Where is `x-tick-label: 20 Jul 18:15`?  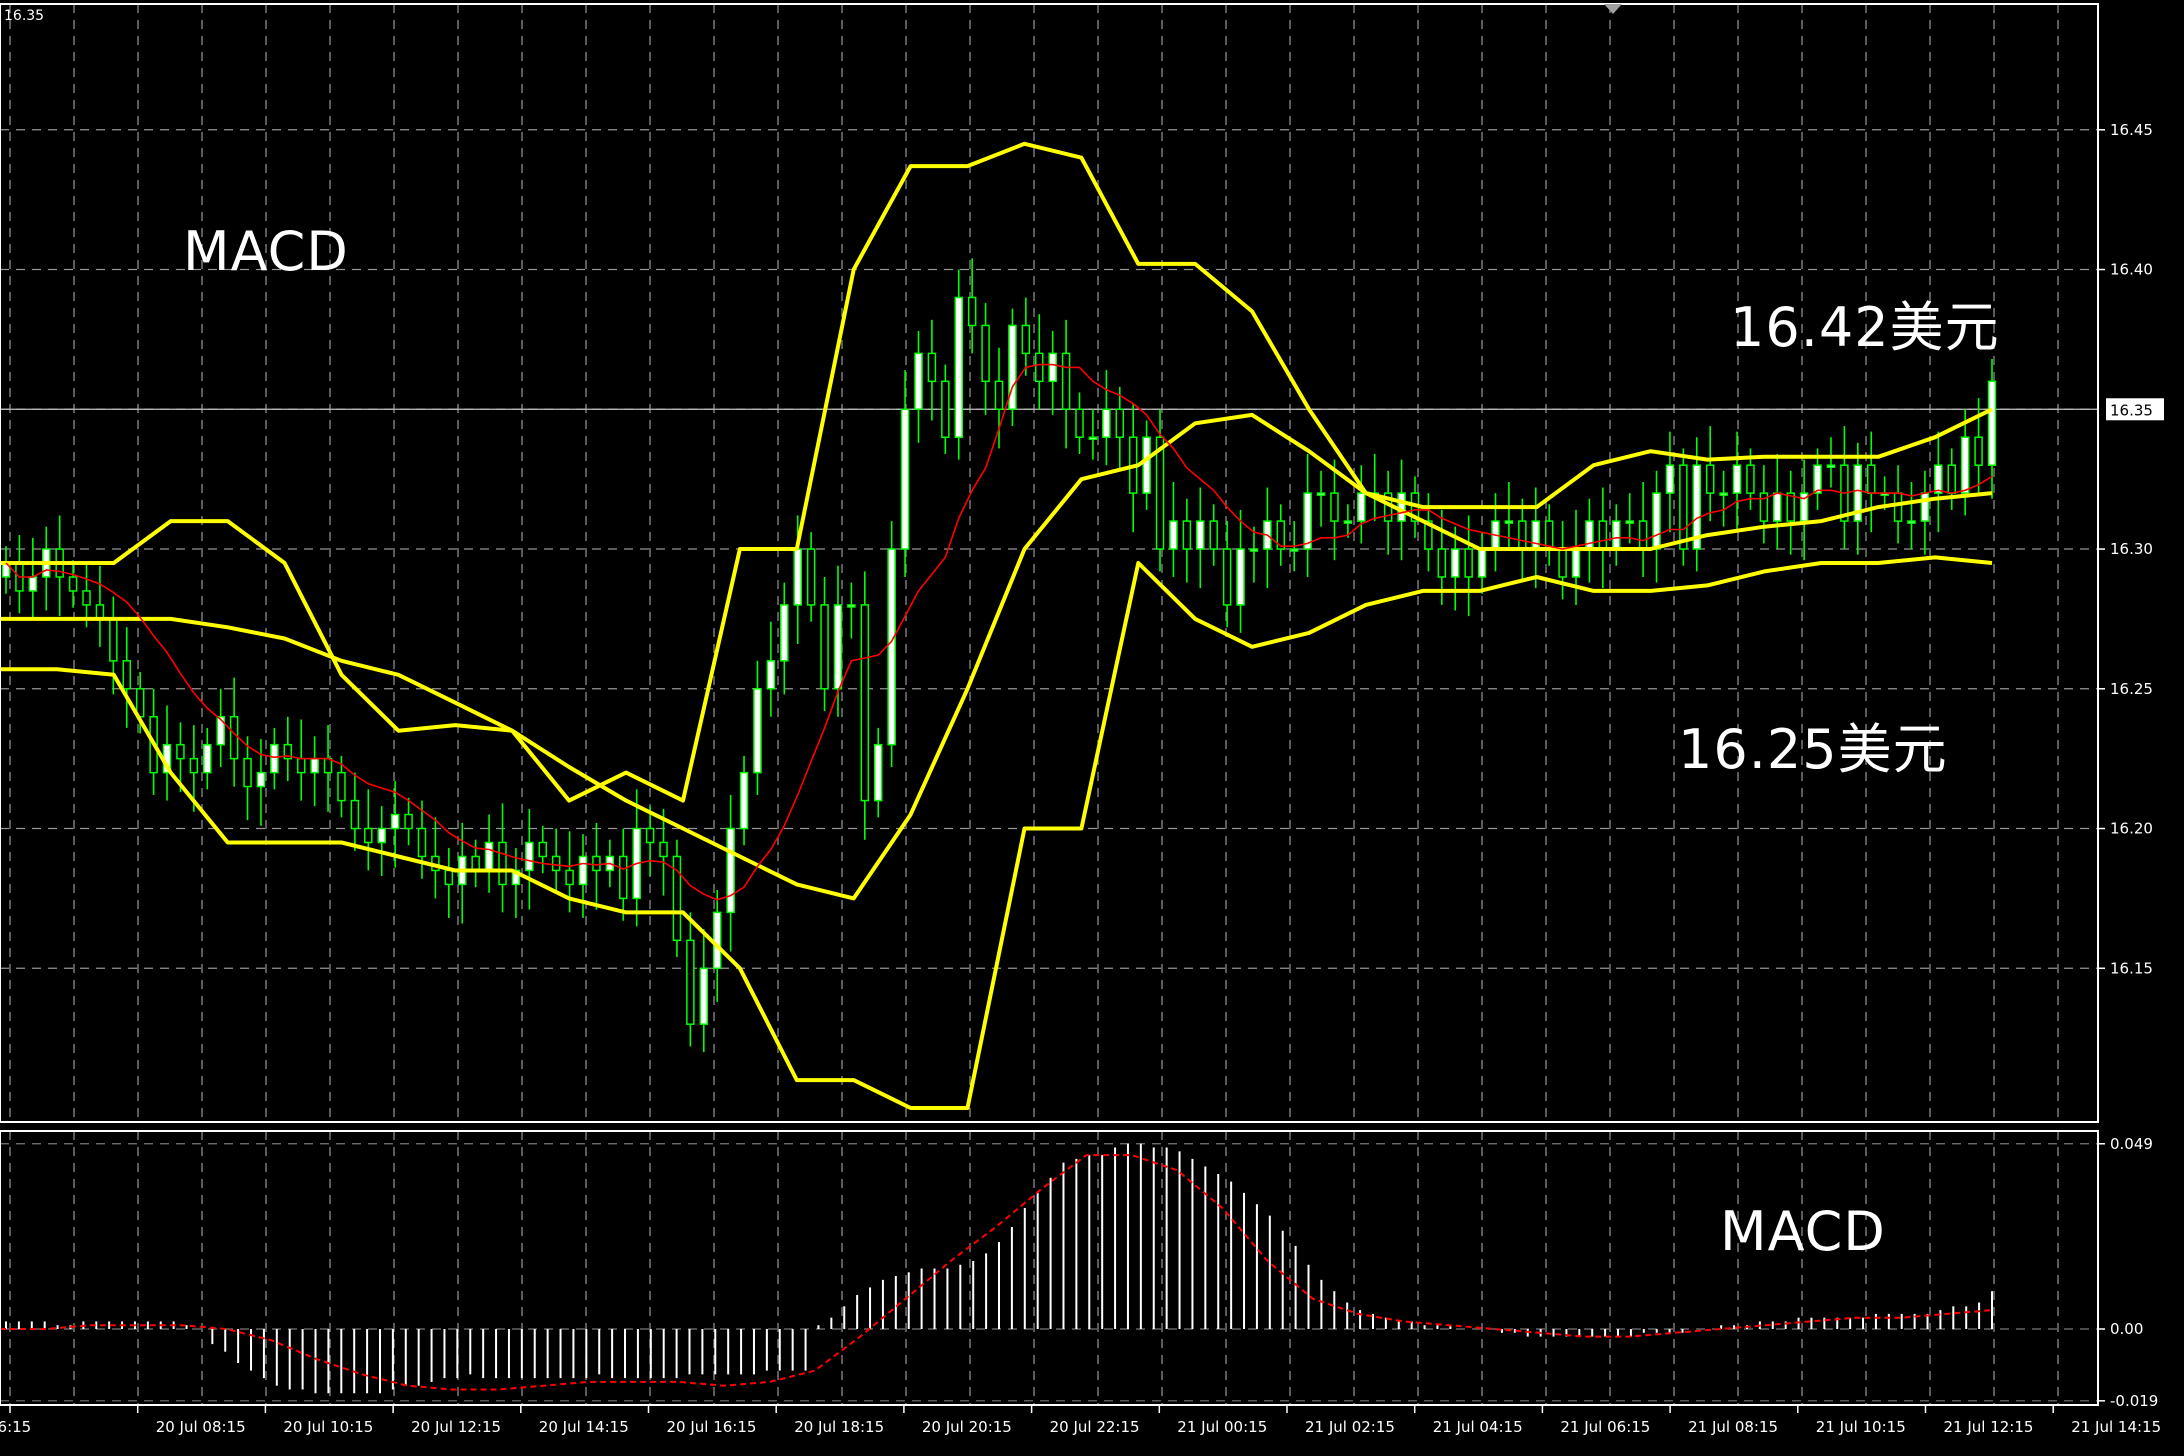 x-tick-label: 20 Jul 18:15 is located at coordinates (839, 1427).